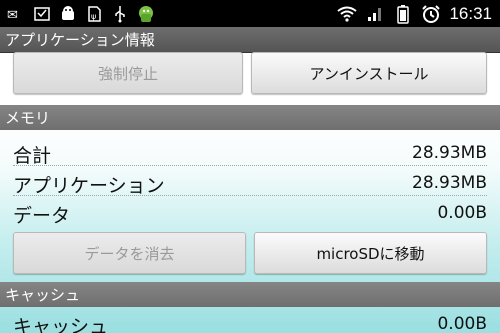 Image resolution: width=500 pixels, height=333 pixels. What do you see at coordinates (403, 14) in the screenshot?
I see `battery-icon` at bounding box center [403, 14].